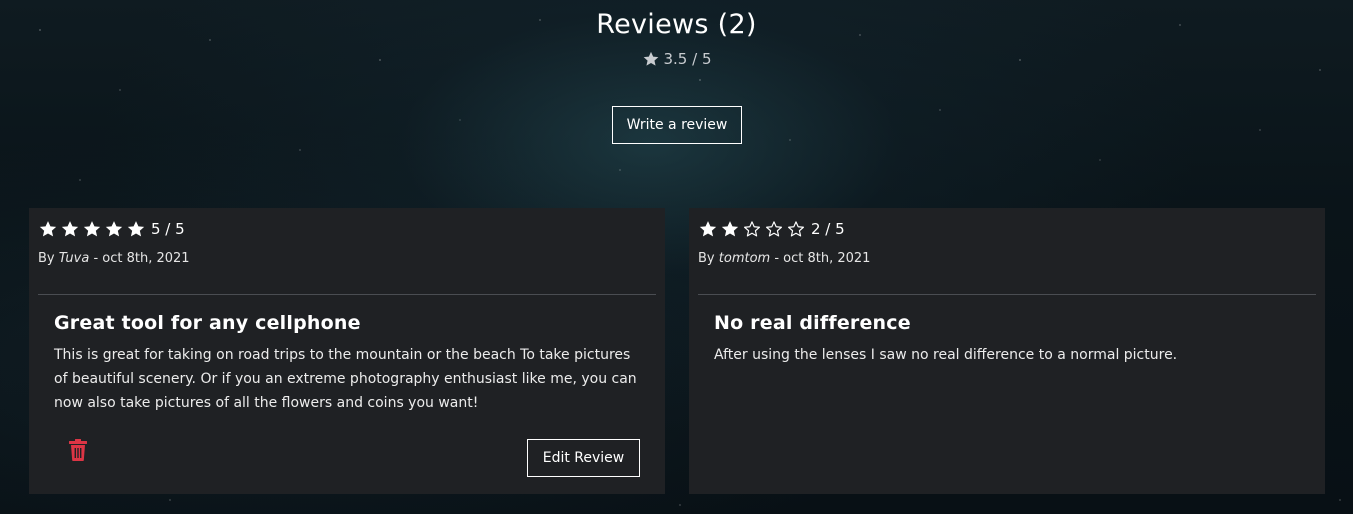  I want to click on average-rating: 3.5 / 5, so click(677, 59).